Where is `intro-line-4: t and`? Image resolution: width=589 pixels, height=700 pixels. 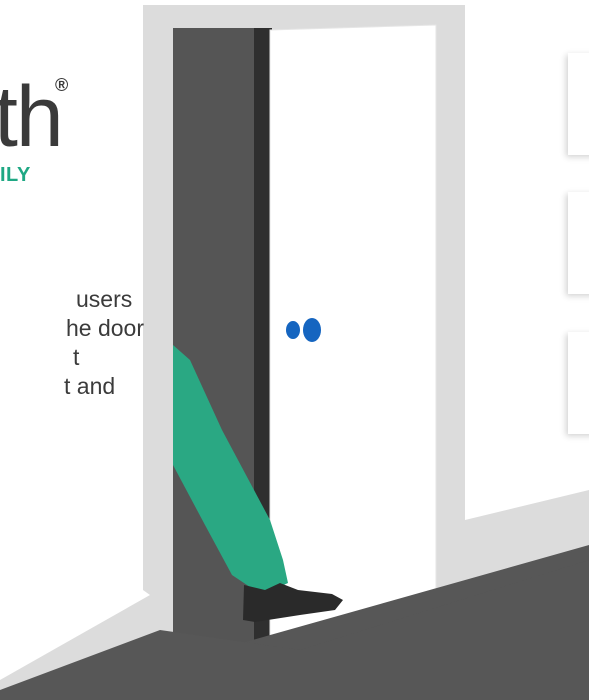 intro-line-4: t and is located at coordinates (90, 386).